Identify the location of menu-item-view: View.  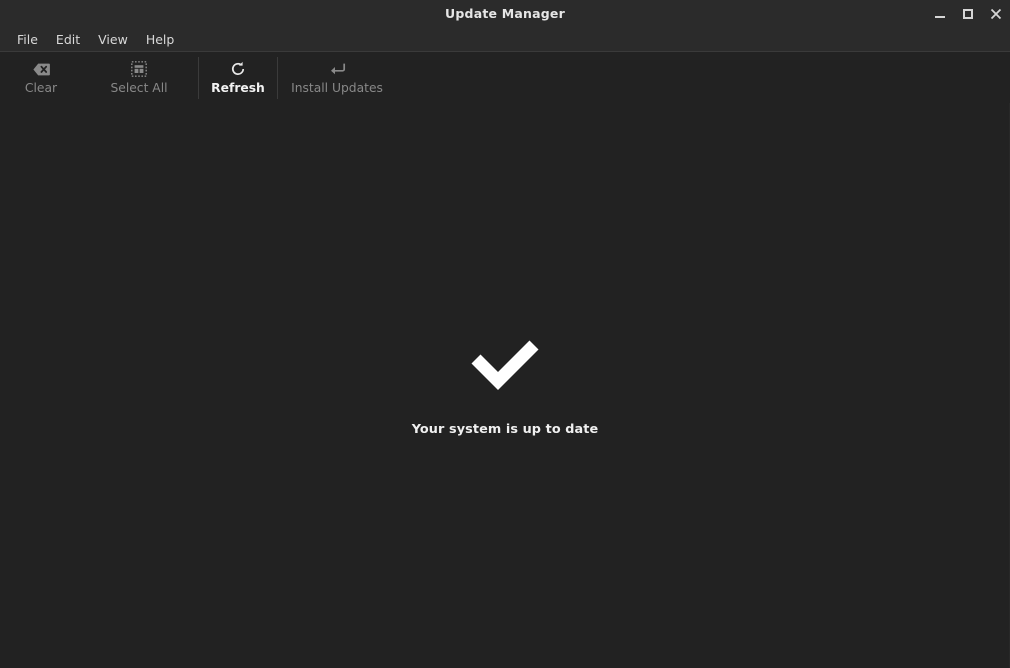
(113, 39).